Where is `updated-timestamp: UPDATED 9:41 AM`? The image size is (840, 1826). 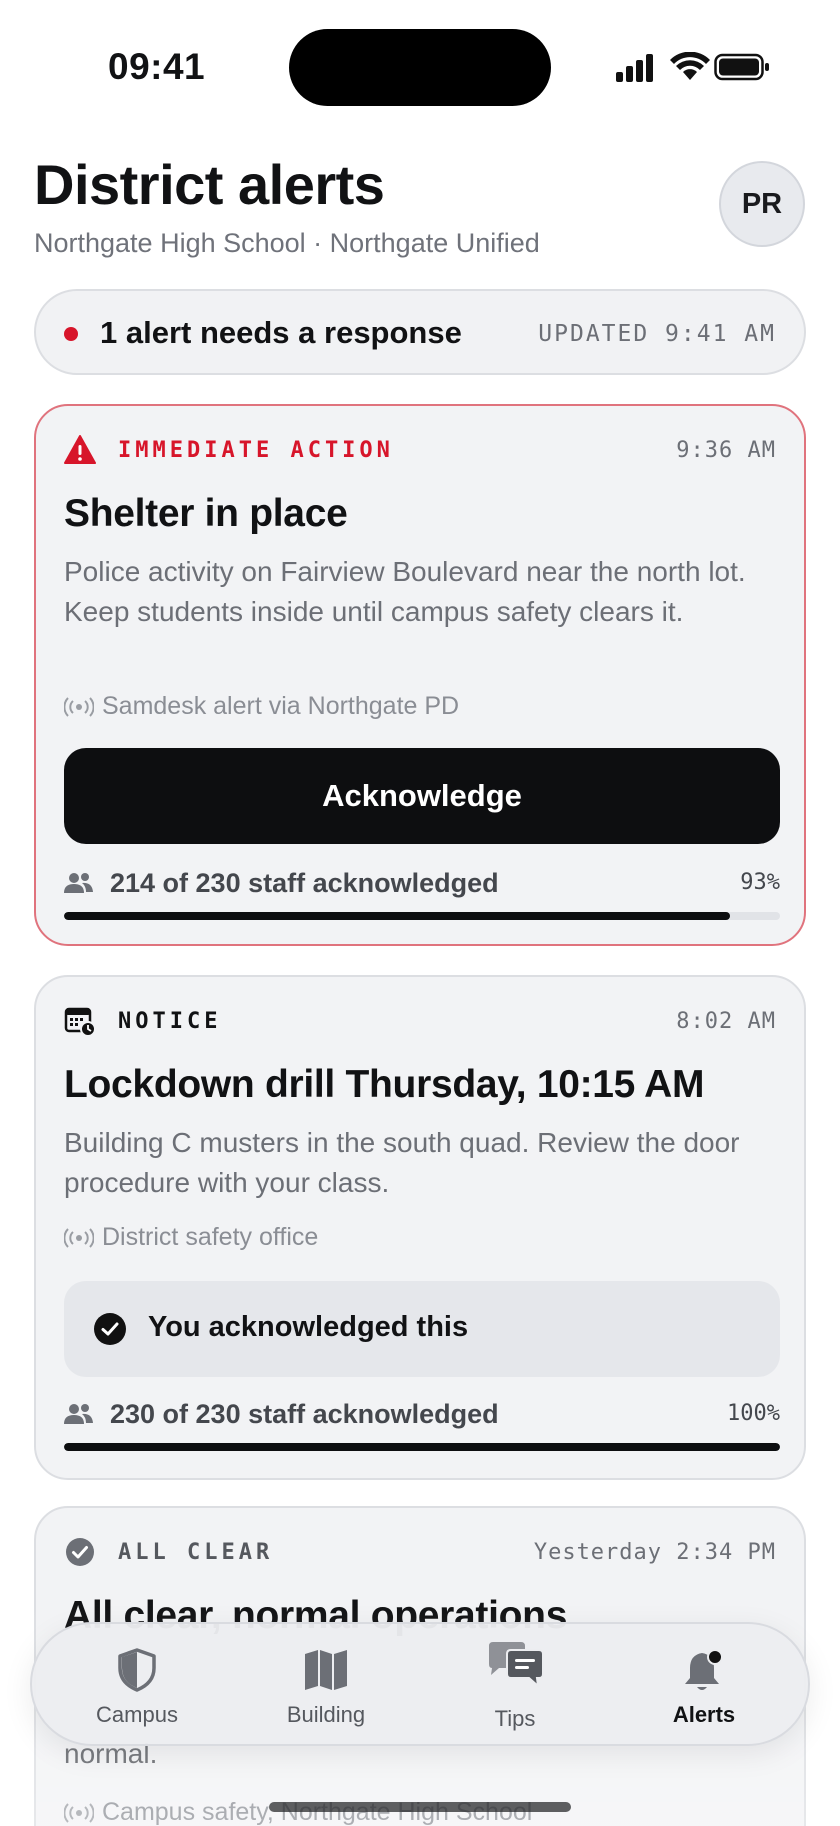 updated-timestamp: UPDATED 9:41 AM is located at coordinates (657, 334).